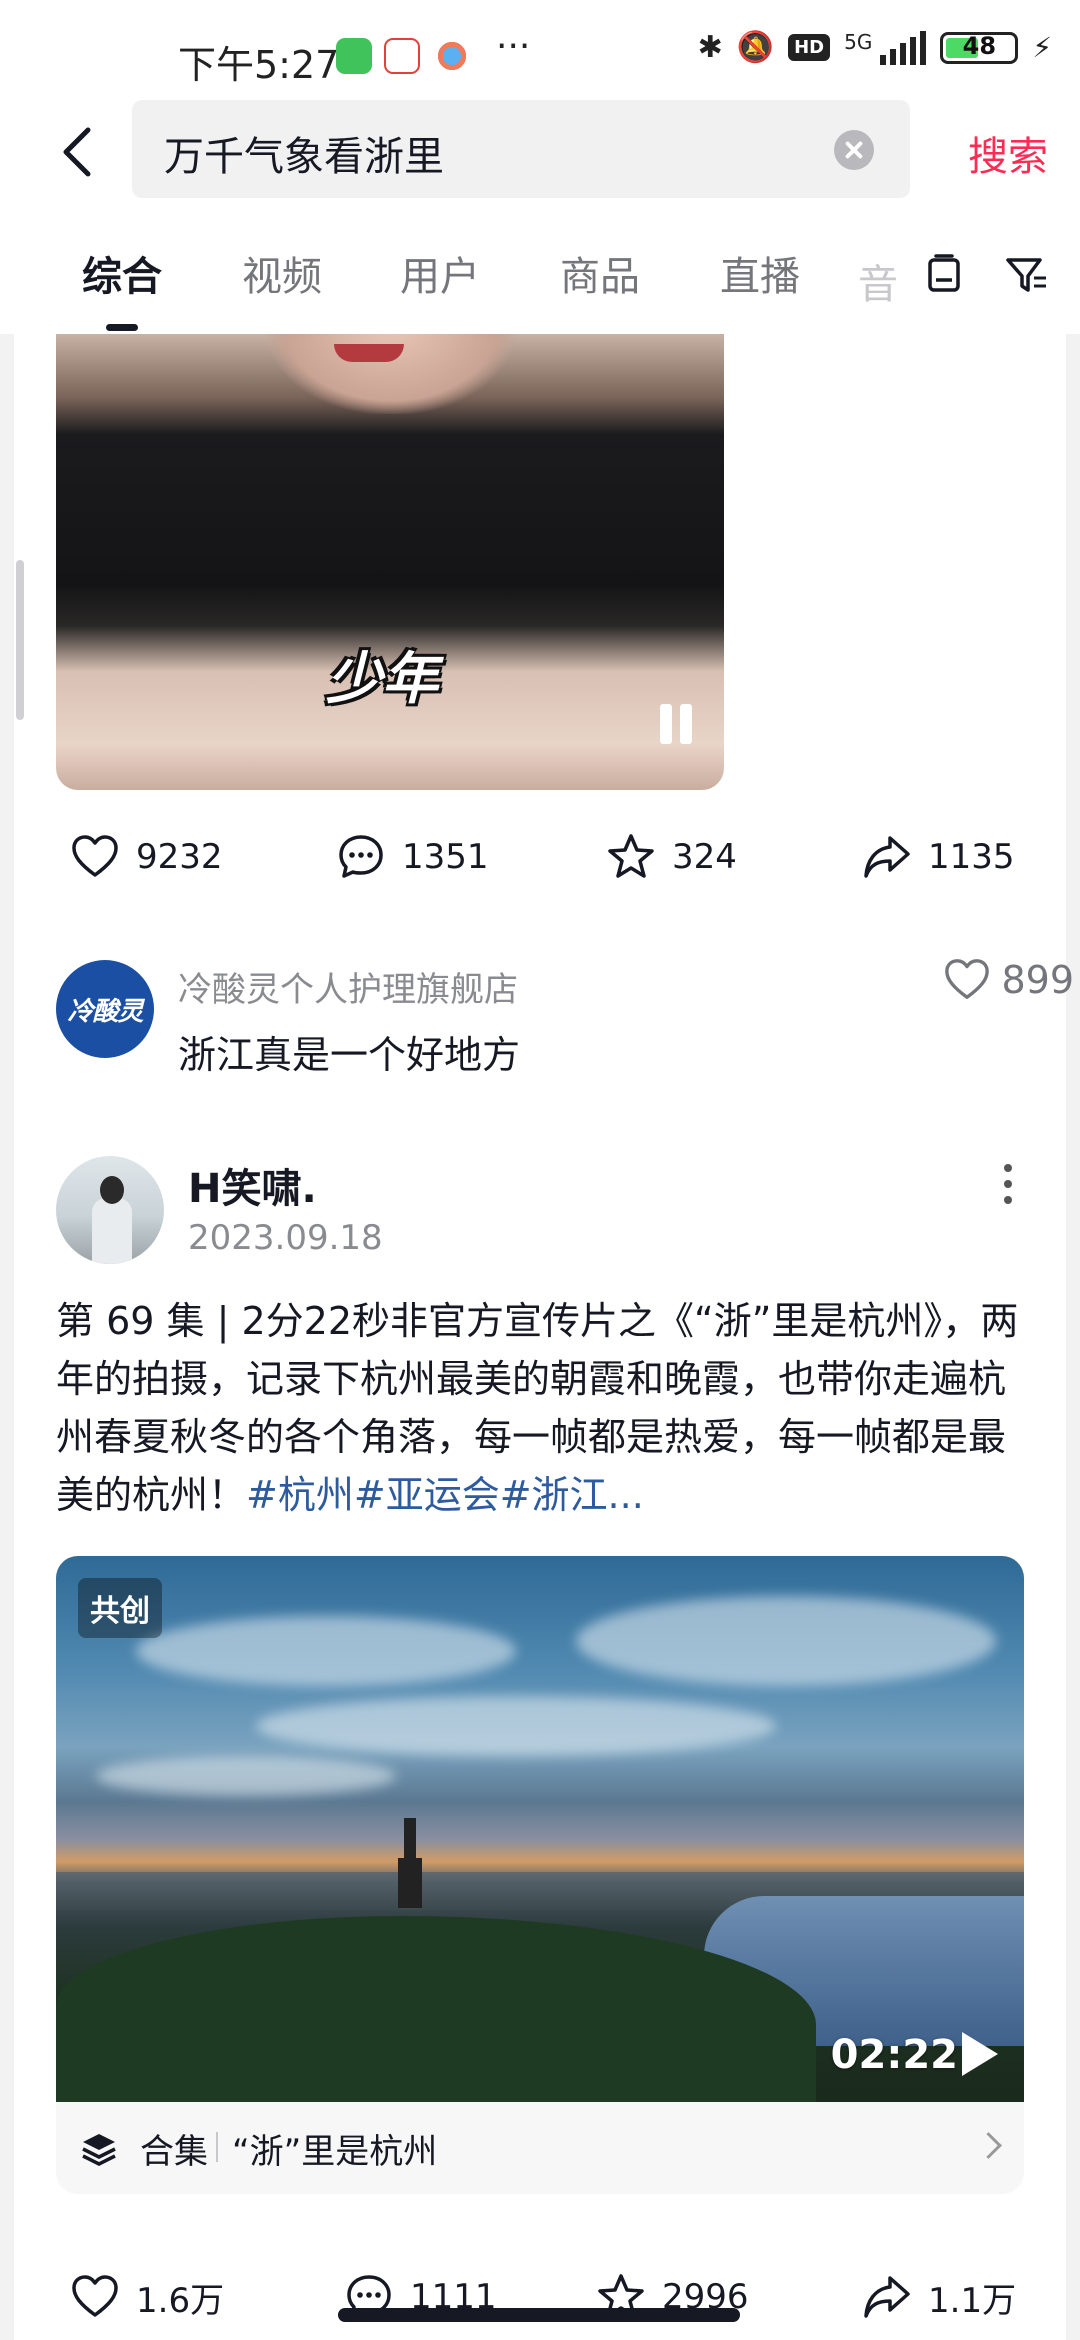  I want to click on play-icon, so click(980, 2054).